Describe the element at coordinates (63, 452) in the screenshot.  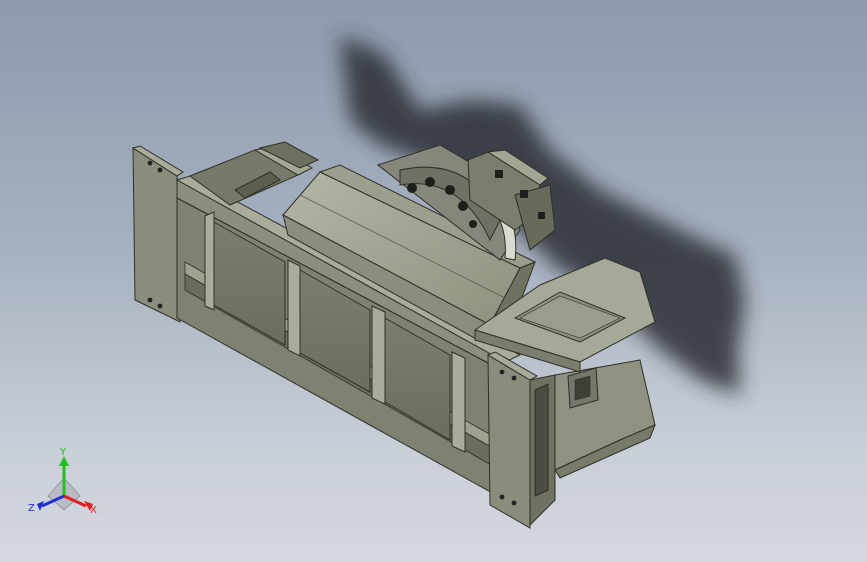
I see `y-axis-label: Y` at that location.